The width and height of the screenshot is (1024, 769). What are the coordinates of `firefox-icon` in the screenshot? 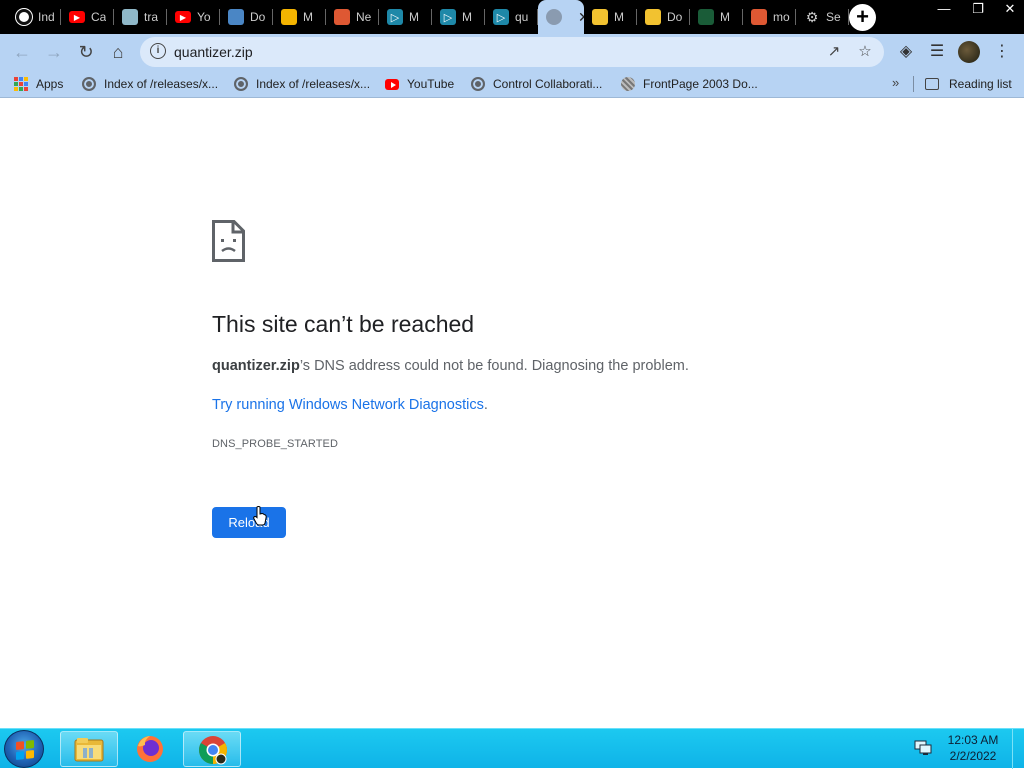 It's located at (150, 749).